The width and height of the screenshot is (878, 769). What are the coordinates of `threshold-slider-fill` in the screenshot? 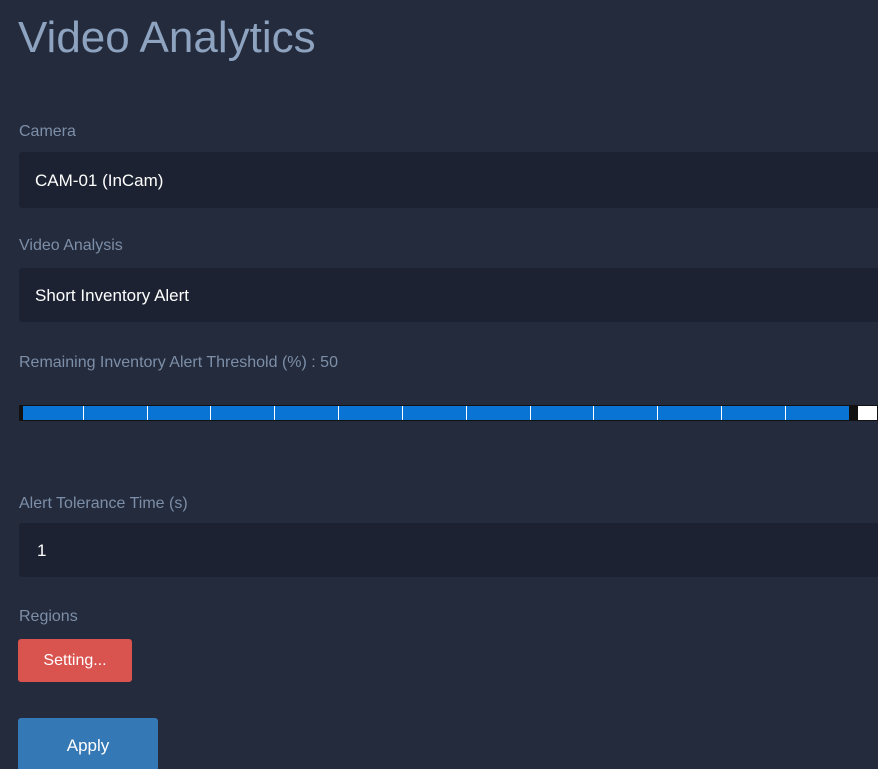 It's located at (434, 413).